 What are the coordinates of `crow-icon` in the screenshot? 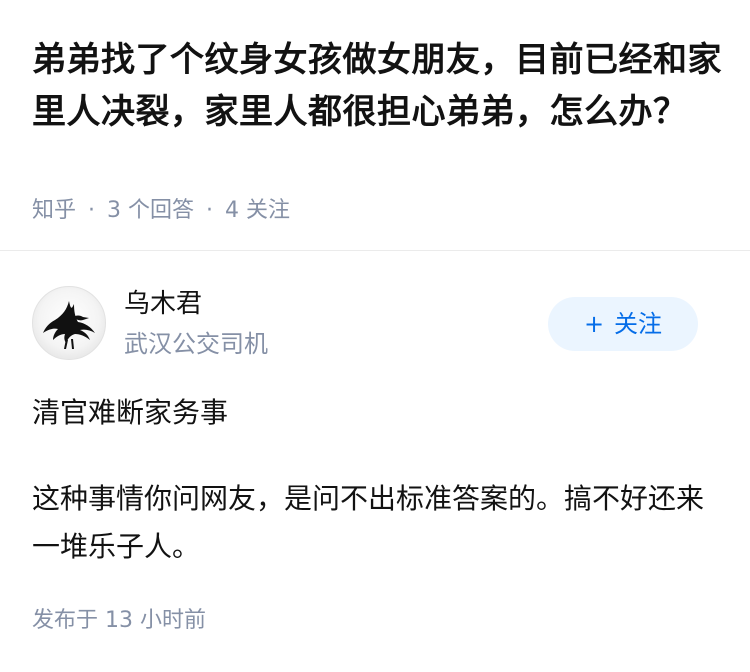 It's located at (69, 325).